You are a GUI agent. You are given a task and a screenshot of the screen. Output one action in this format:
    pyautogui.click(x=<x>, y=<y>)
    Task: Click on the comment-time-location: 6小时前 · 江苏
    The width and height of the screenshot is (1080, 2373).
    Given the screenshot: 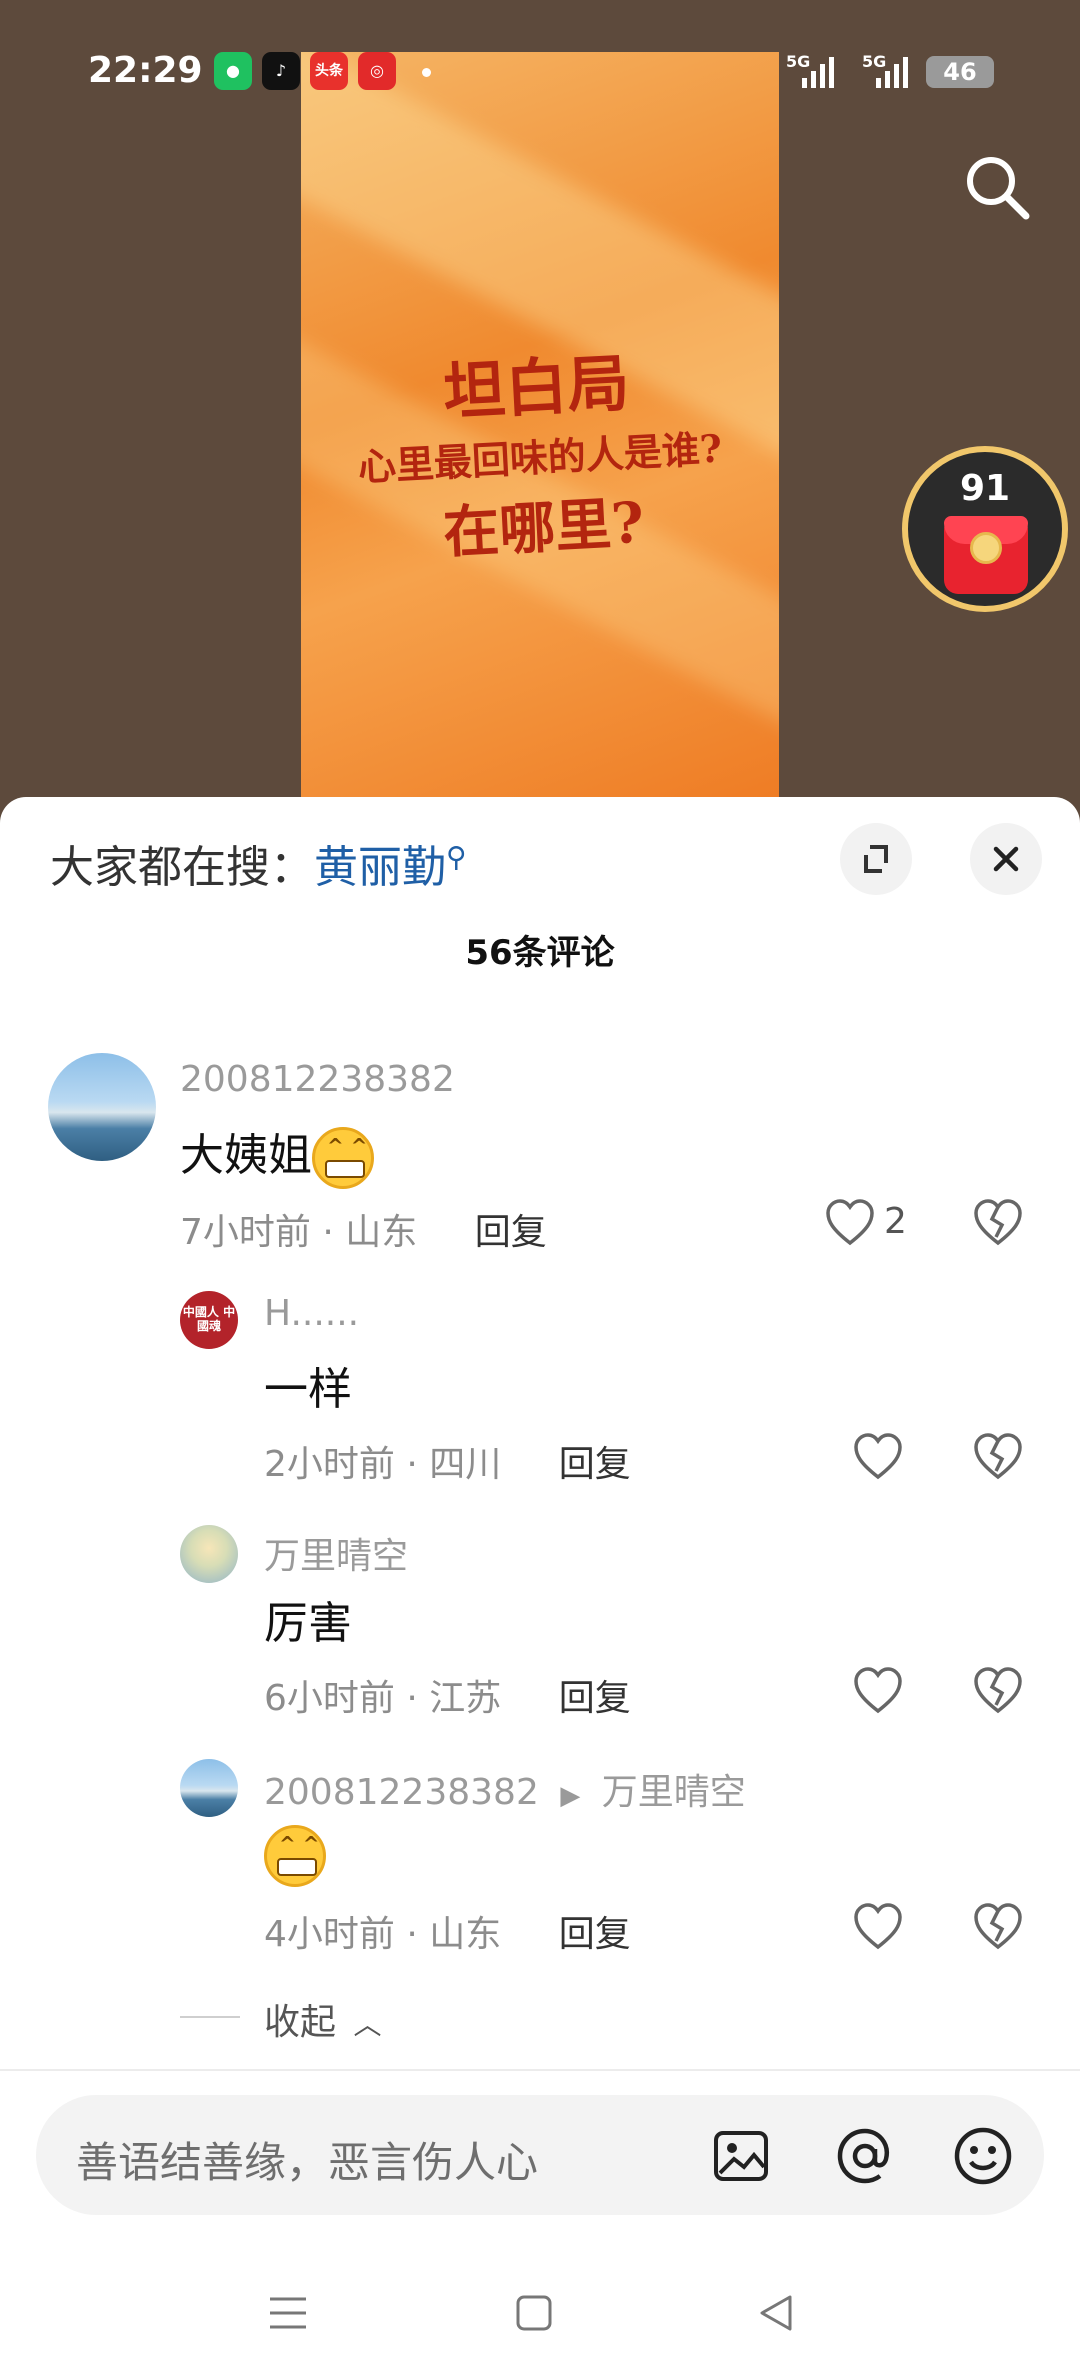 What is the action you would take?
    pyautogui.click(x=383, y=1698)
    